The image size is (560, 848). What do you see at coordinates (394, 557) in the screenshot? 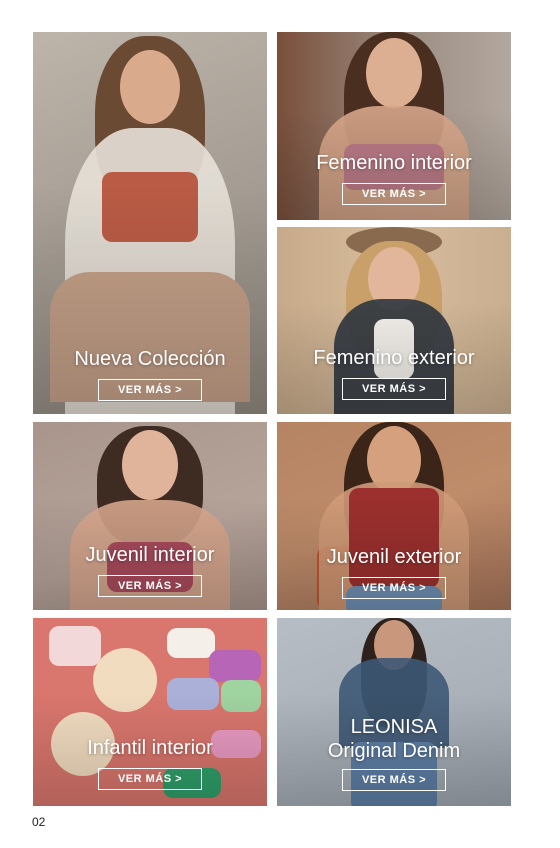
I see `tile-title: Juvenil exterior` at bounding box center [394, 557].